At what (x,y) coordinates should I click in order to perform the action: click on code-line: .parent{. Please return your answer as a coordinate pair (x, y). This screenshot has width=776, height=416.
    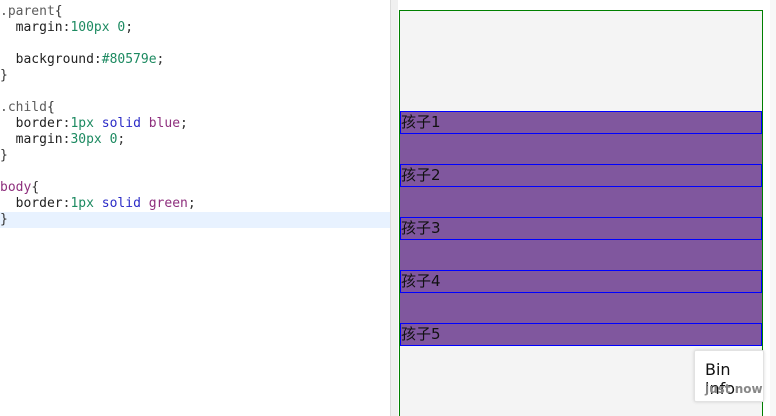
    Looking at the image, I should click on (195, 12).